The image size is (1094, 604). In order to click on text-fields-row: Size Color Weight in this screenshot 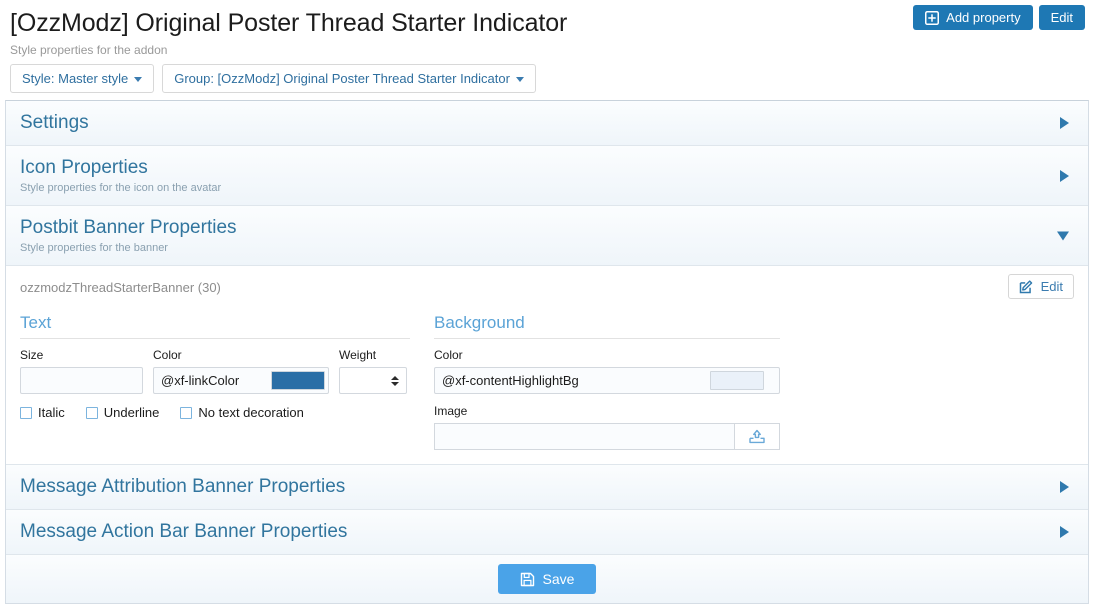, I will do `click(215, 370)`.